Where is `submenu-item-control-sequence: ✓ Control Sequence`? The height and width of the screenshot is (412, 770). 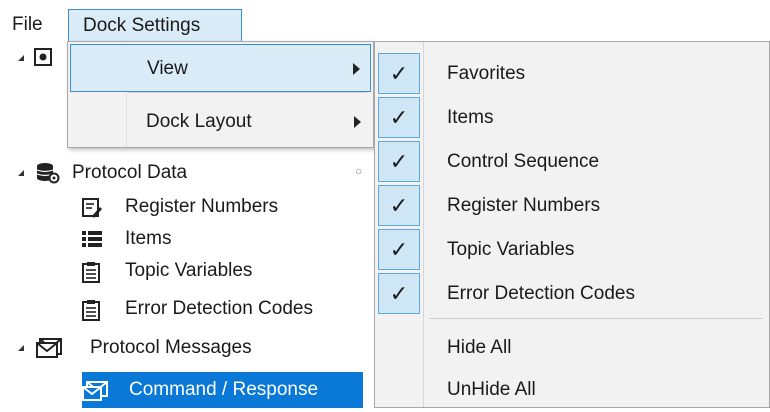 submenu-item-control-sequence: ✓ Control Sequence is located at coordinates (572, 162).